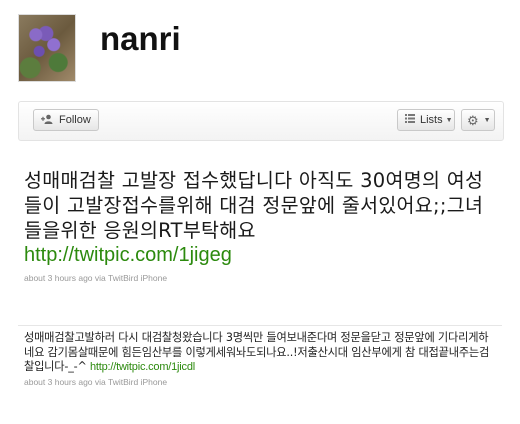  I want to click on follow-button: Follow, so click(66, 120).